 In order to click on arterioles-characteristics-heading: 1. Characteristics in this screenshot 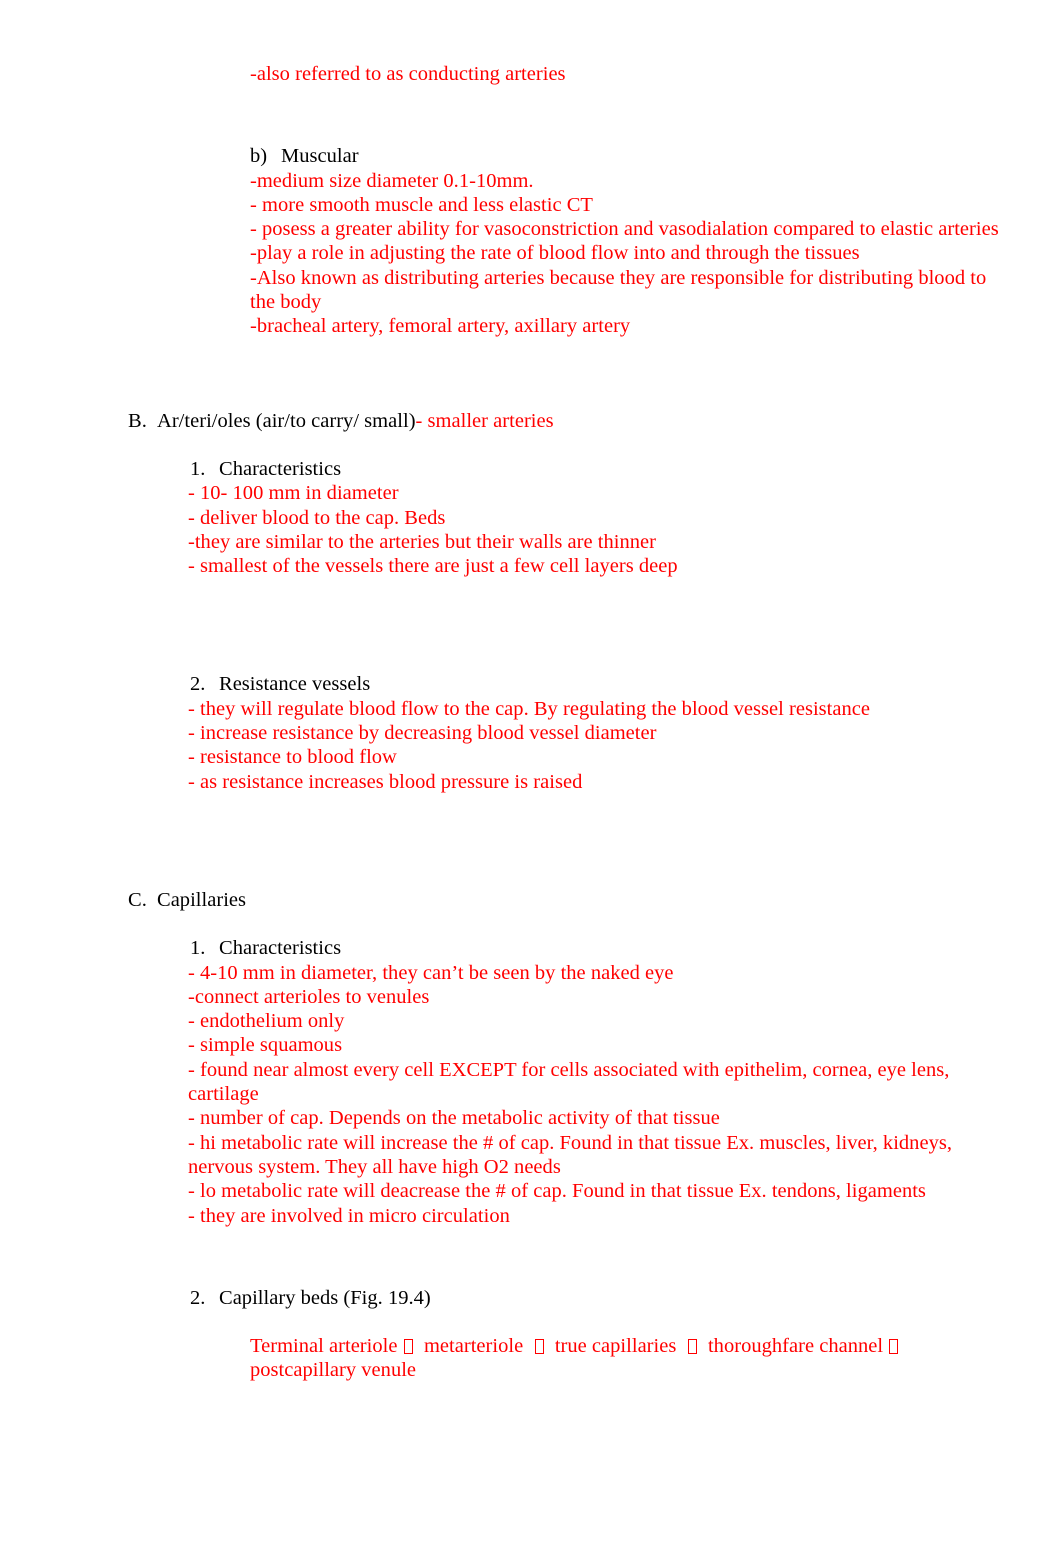, I will do `click(597, 469)`.